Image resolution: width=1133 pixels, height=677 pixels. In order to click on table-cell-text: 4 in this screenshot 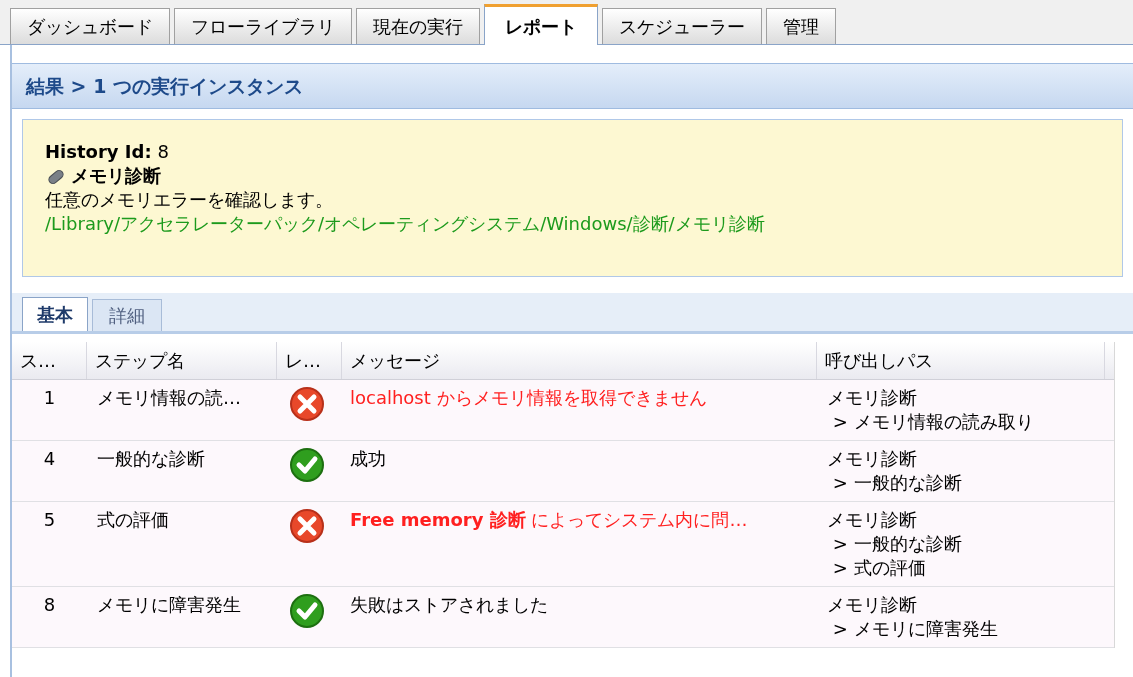, I will do `click(49, 459)`.